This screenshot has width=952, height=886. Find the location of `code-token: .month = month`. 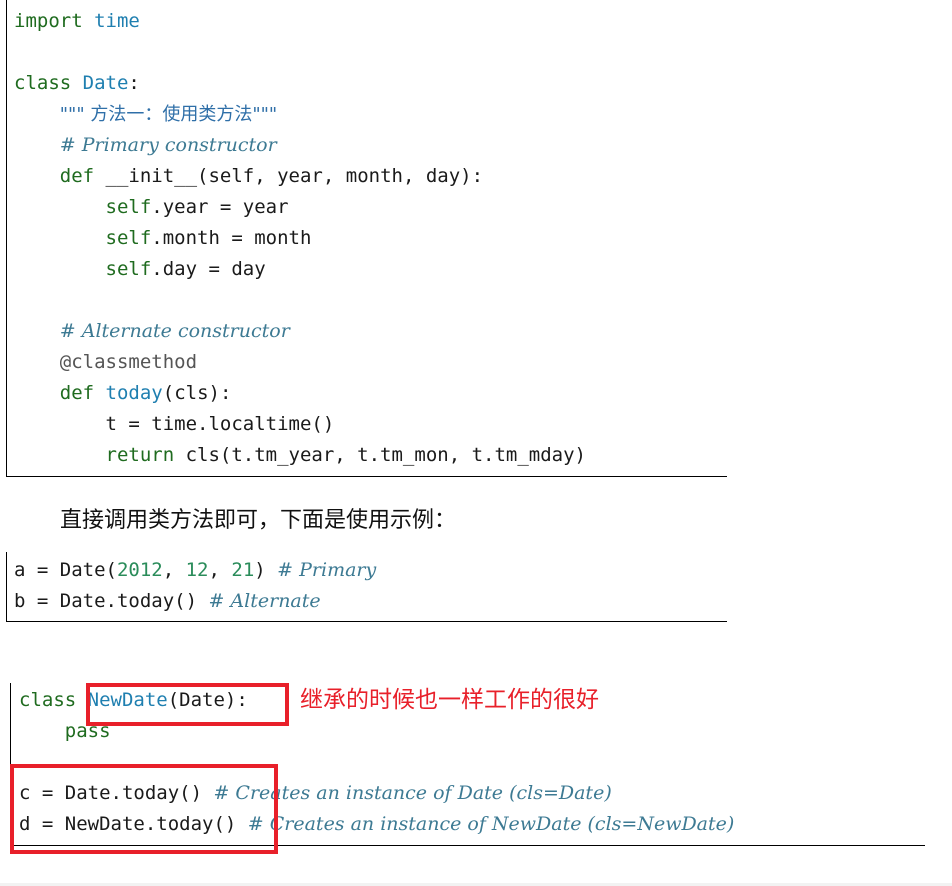

code-token: .month = month is located at coordinates (231, 238).